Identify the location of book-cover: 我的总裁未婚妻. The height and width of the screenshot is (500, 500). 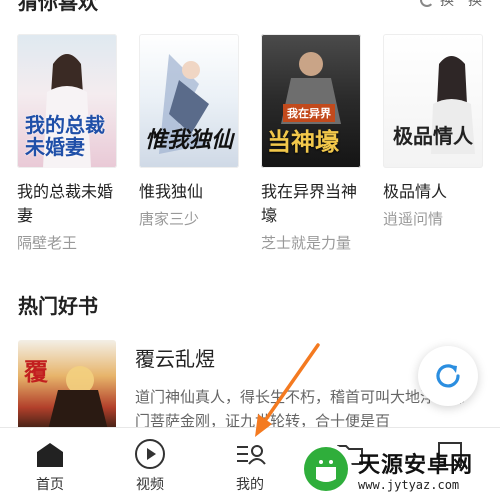
(67, 101).